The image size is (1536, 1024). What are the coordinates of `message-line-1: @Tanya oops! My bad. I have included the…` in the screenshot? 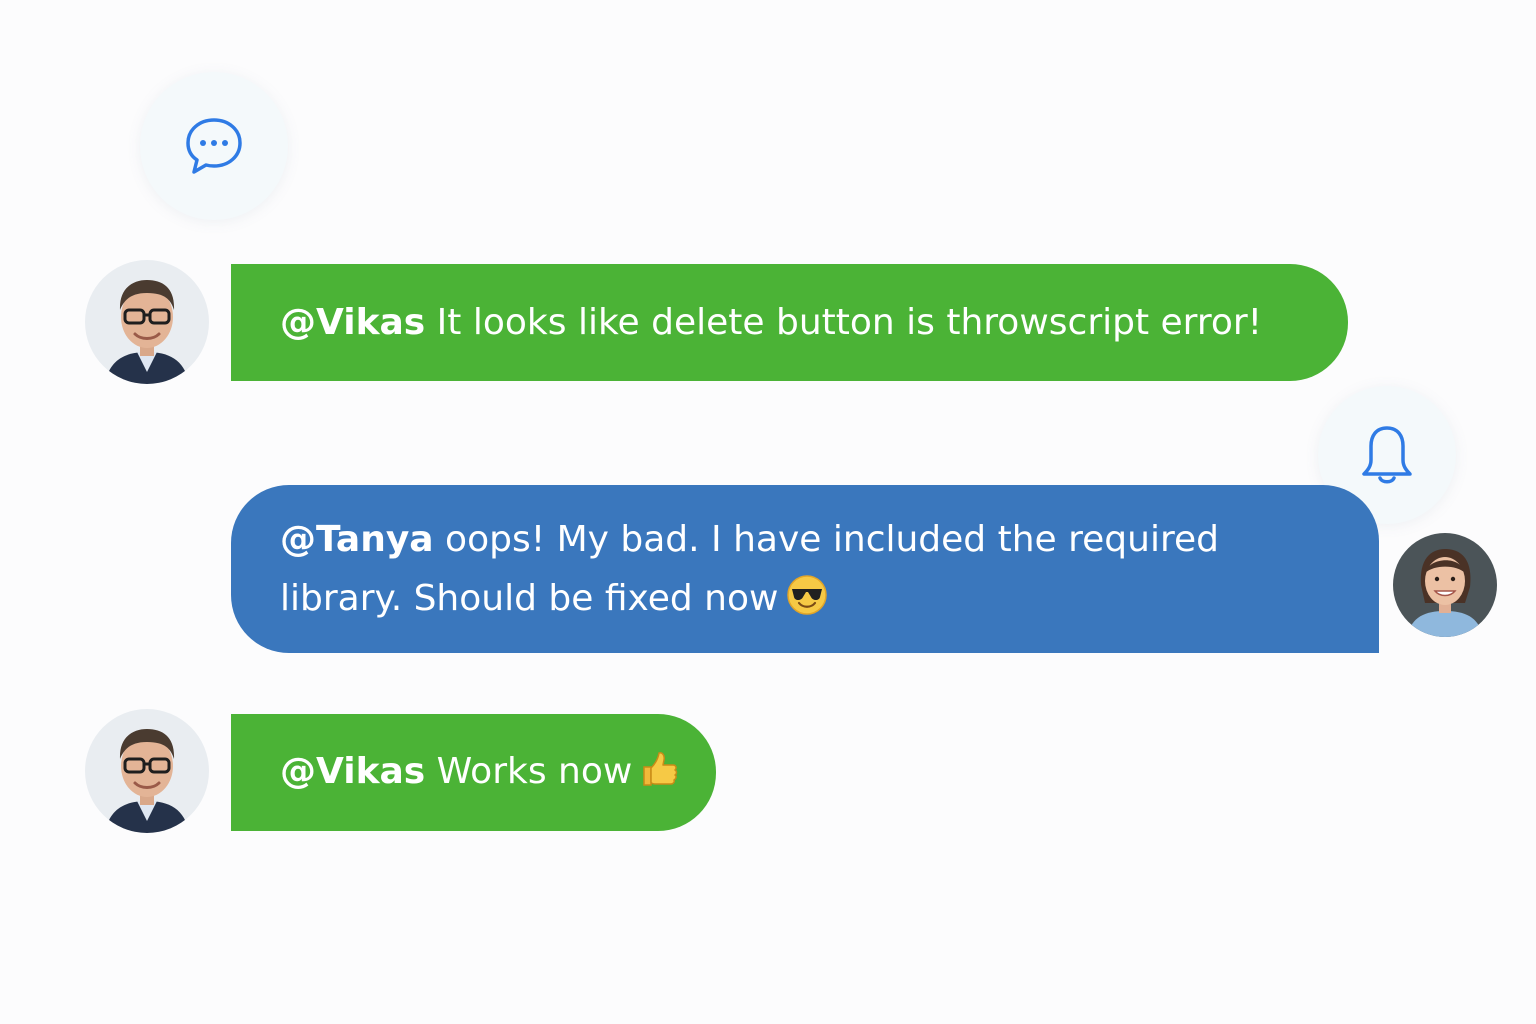 It's located at (829, 539).